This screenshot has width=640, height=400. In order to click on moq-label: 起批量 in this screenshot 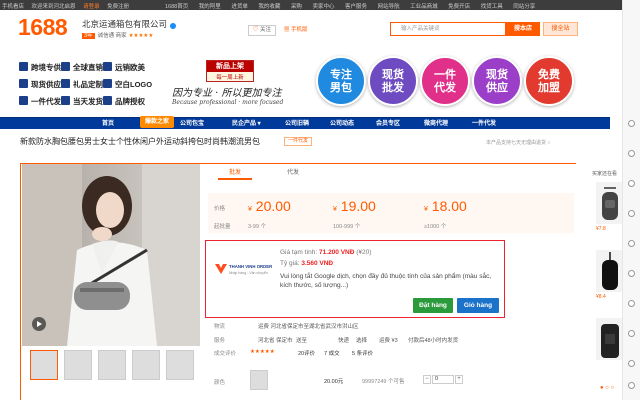, I will do `click(222, 227)`.